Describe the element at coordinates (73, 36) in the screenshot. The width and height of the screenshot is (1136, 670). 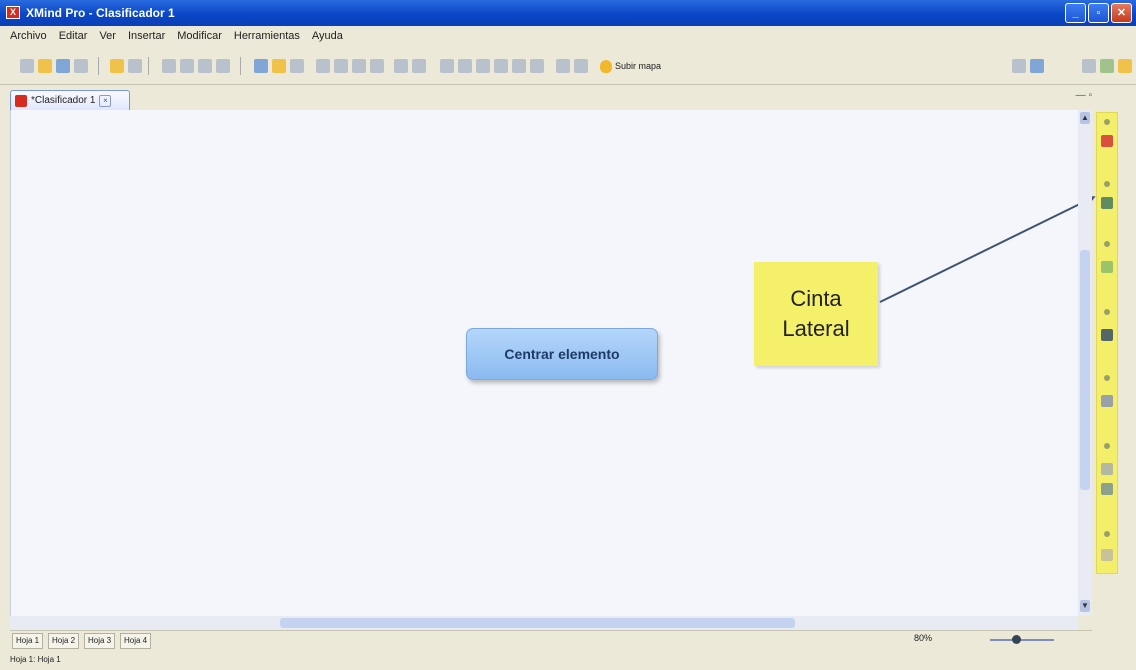
I see `menu-editar: Editar` at that location.